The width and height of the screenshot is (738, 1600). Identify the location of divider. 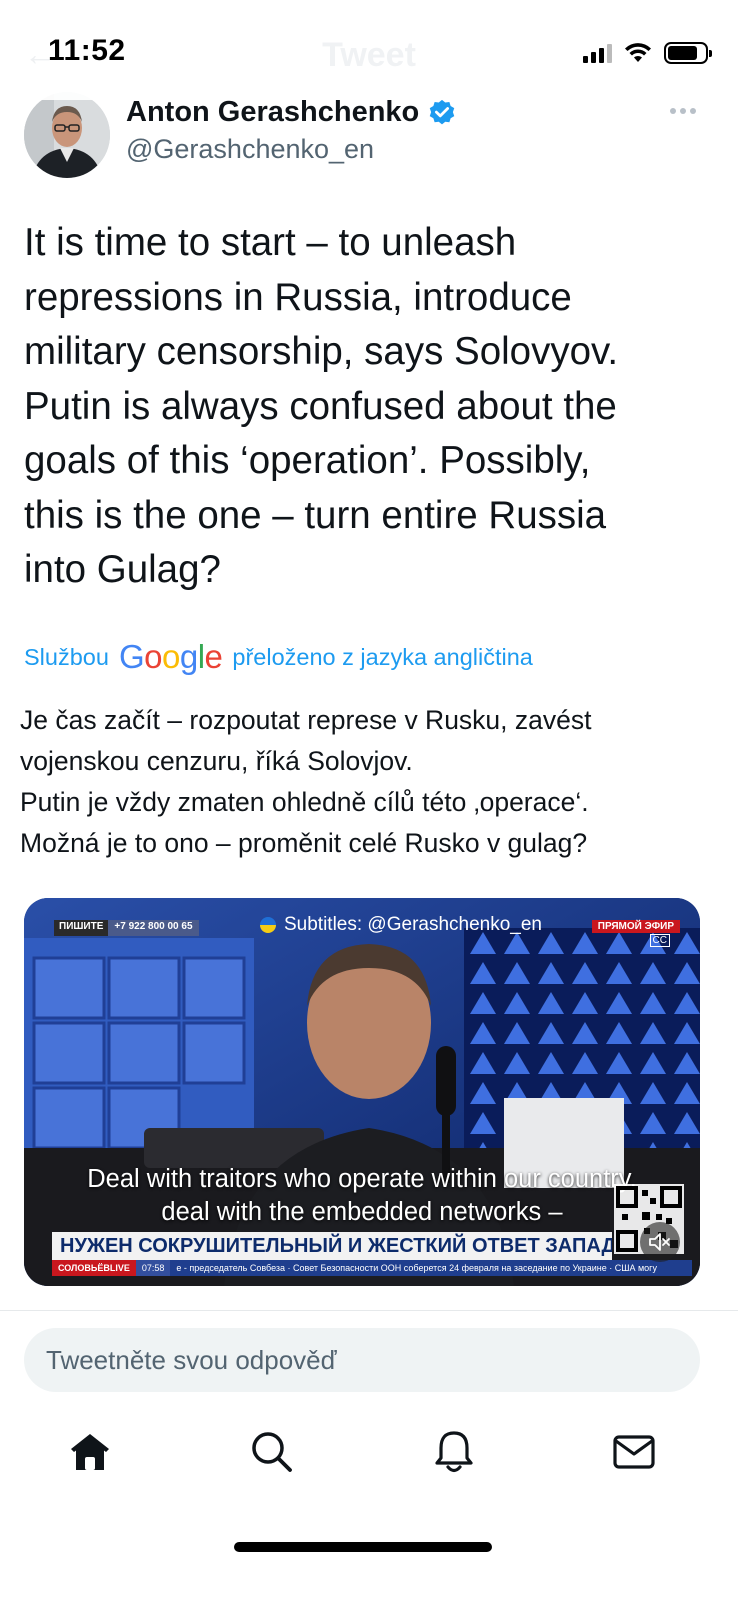
(369, 1310).